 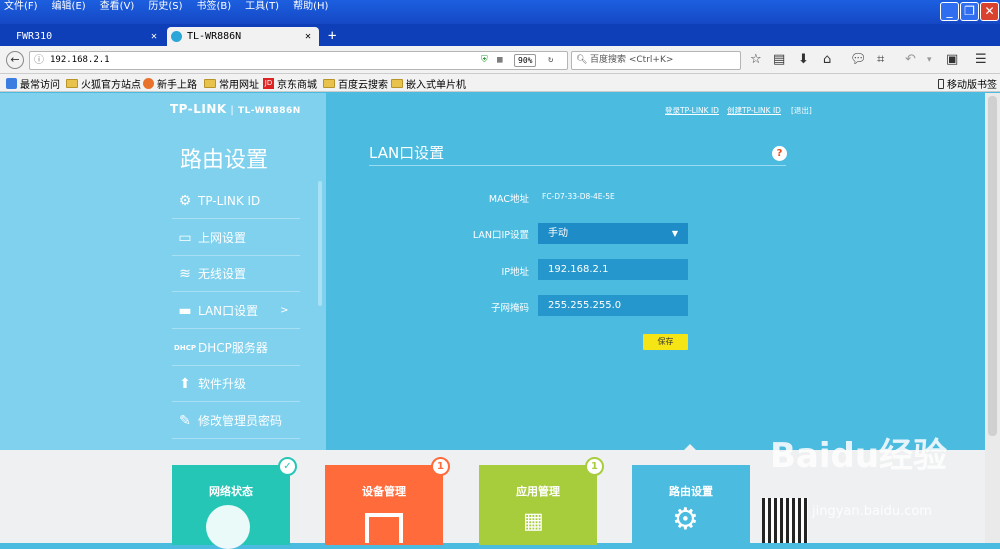 I want to click on bookmark-mobile: 移动版书签, so click(x=967, y=83).